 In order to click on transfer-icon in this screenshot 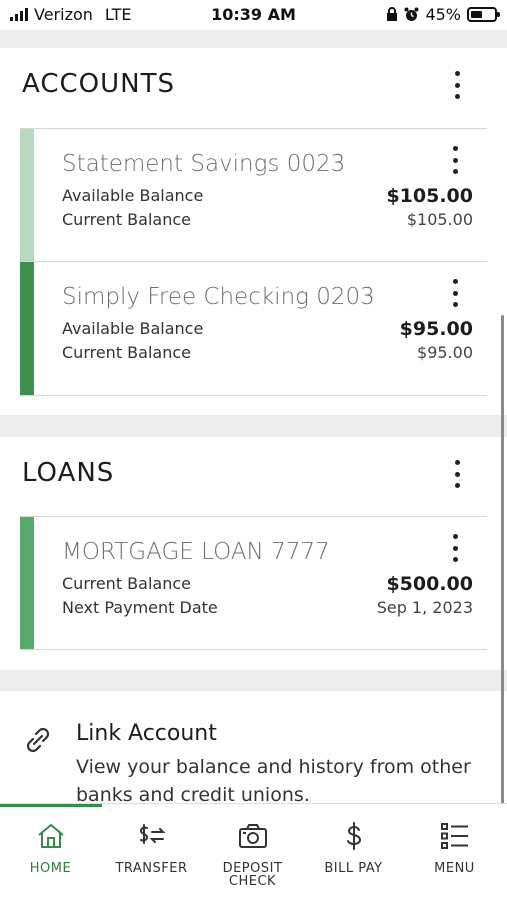, I will do `click(152, 834)`.